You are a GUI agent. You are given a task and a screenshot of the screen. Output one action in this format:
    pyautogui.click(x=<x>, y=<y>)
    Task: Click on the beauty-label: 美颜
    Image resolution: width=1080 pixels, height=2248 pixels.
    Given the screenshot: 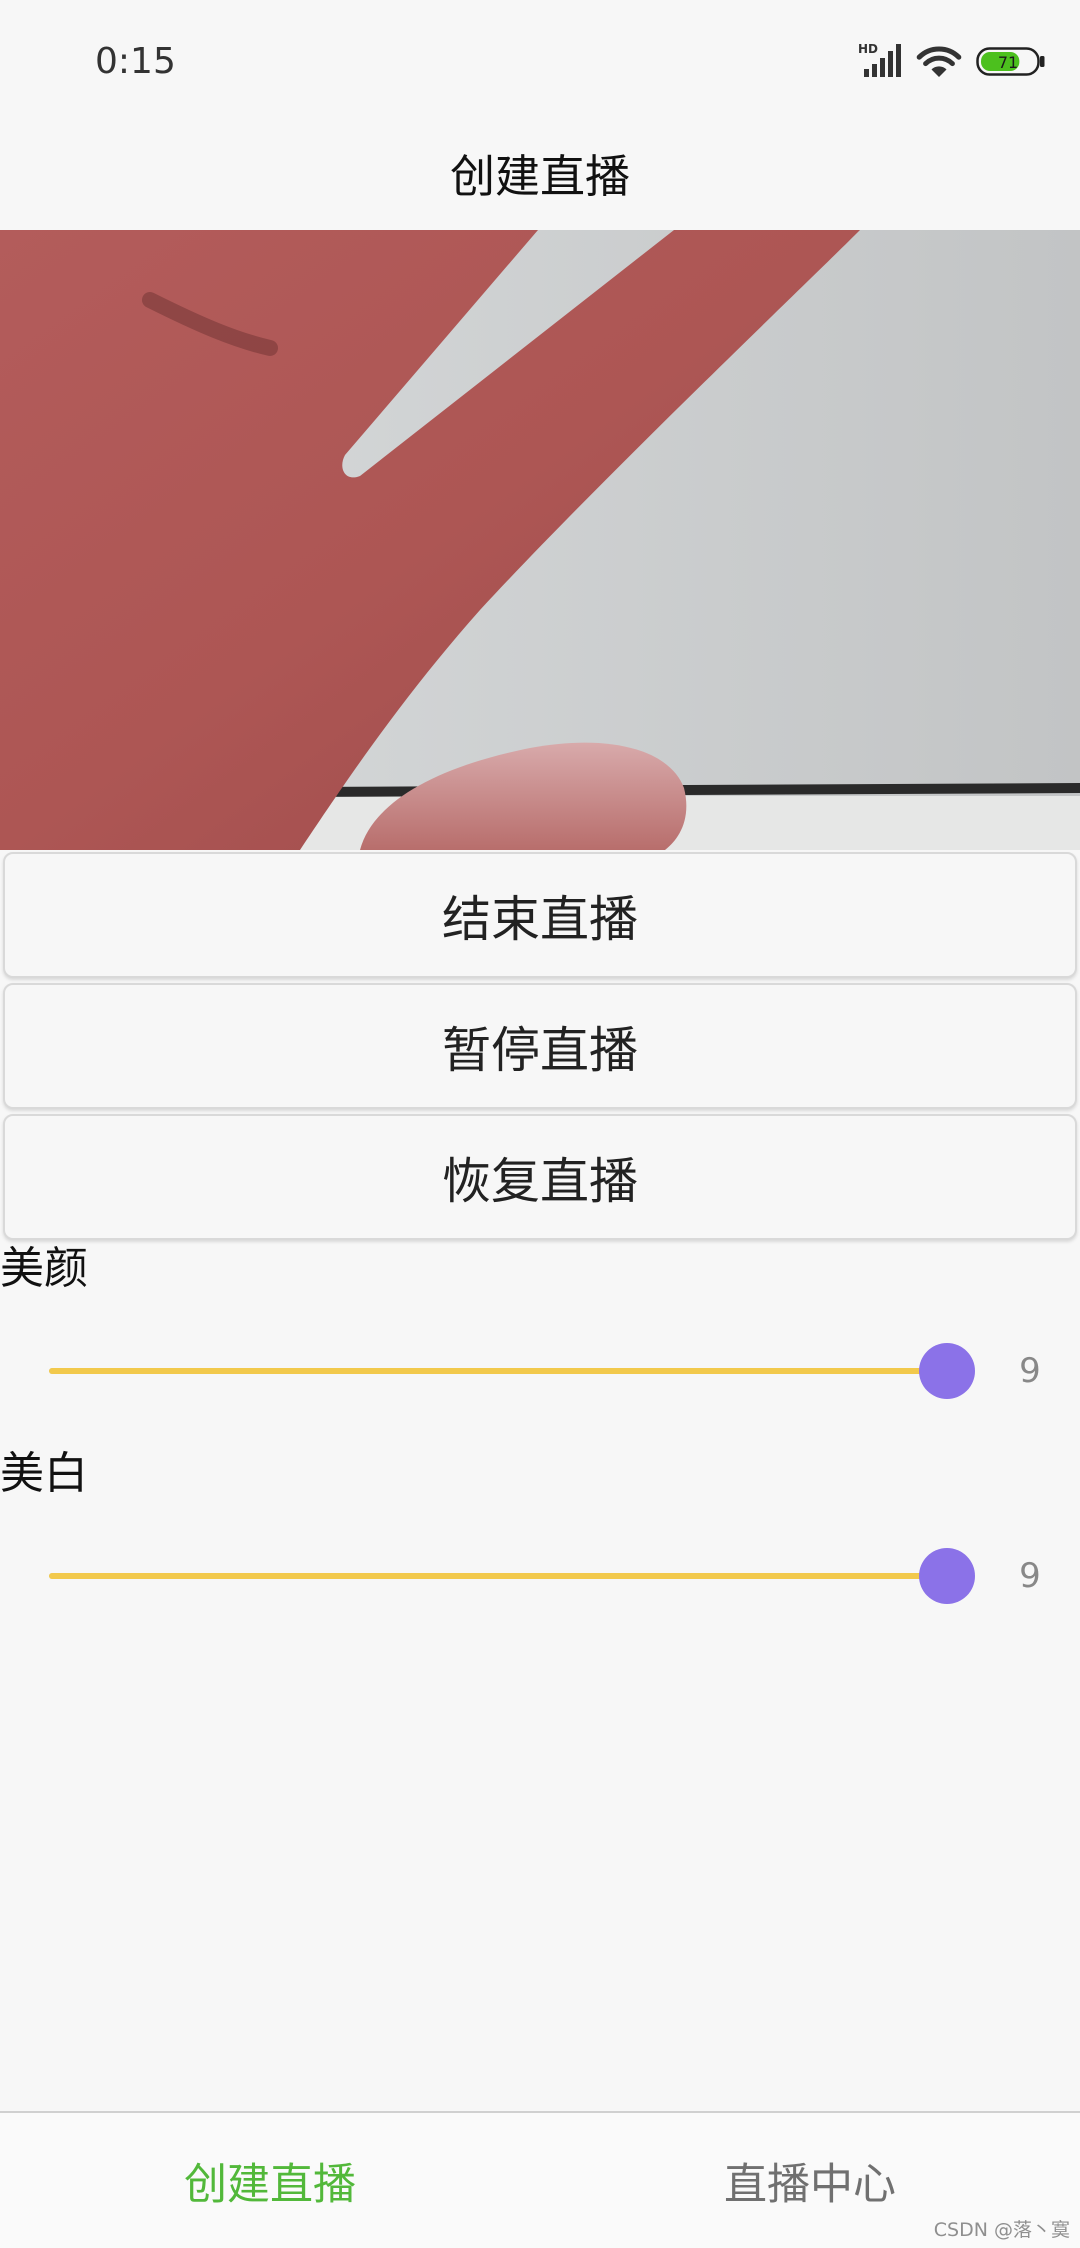 What is the action you would take?
    pyautogui.click(x=44, y=1268)
    